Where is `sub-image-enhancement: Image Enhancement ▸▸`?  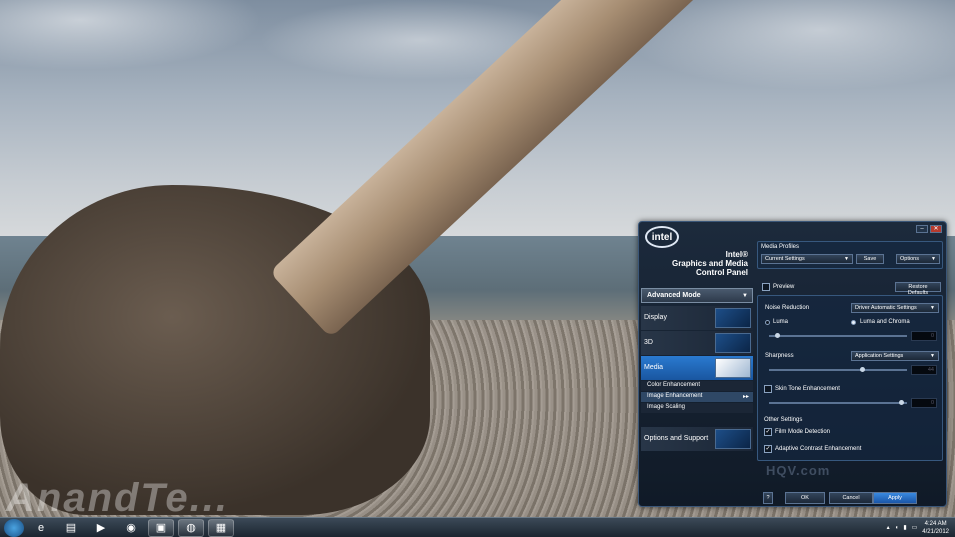 sub-image-enhancement: Image Enhancement ▸▸ is located at coordinates (697, 397).